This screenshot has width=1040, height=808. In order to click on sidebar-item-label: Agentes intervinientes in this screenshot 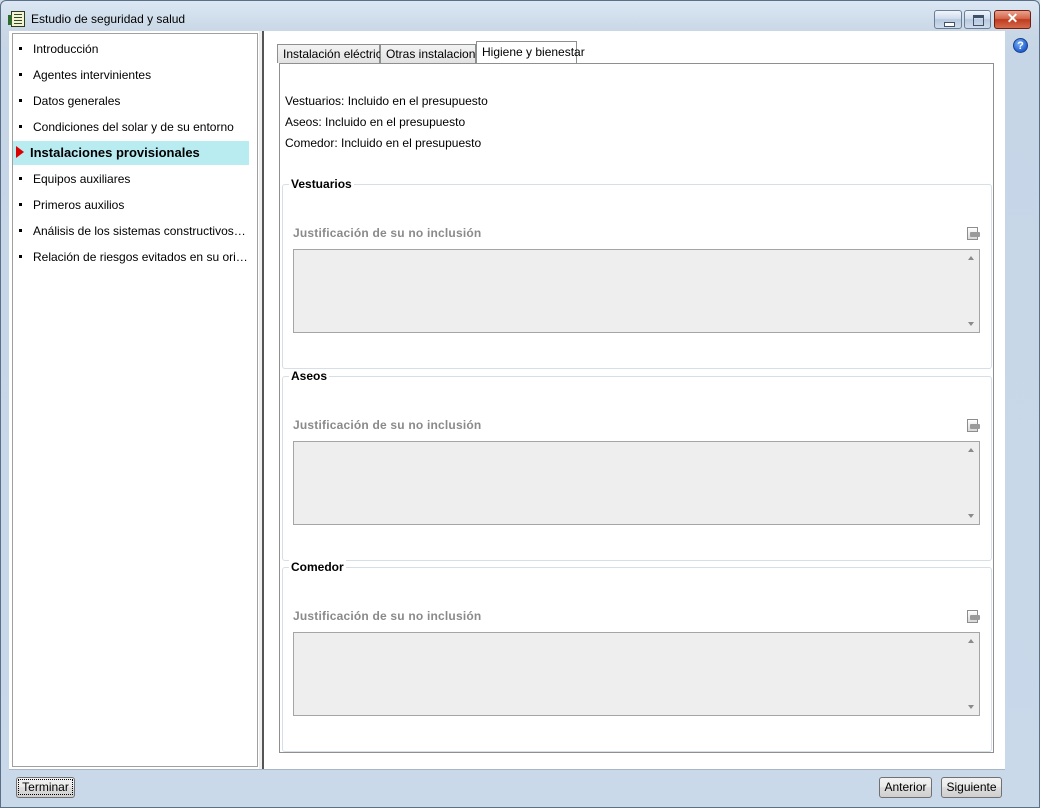, I will do `click(92, 75)`.